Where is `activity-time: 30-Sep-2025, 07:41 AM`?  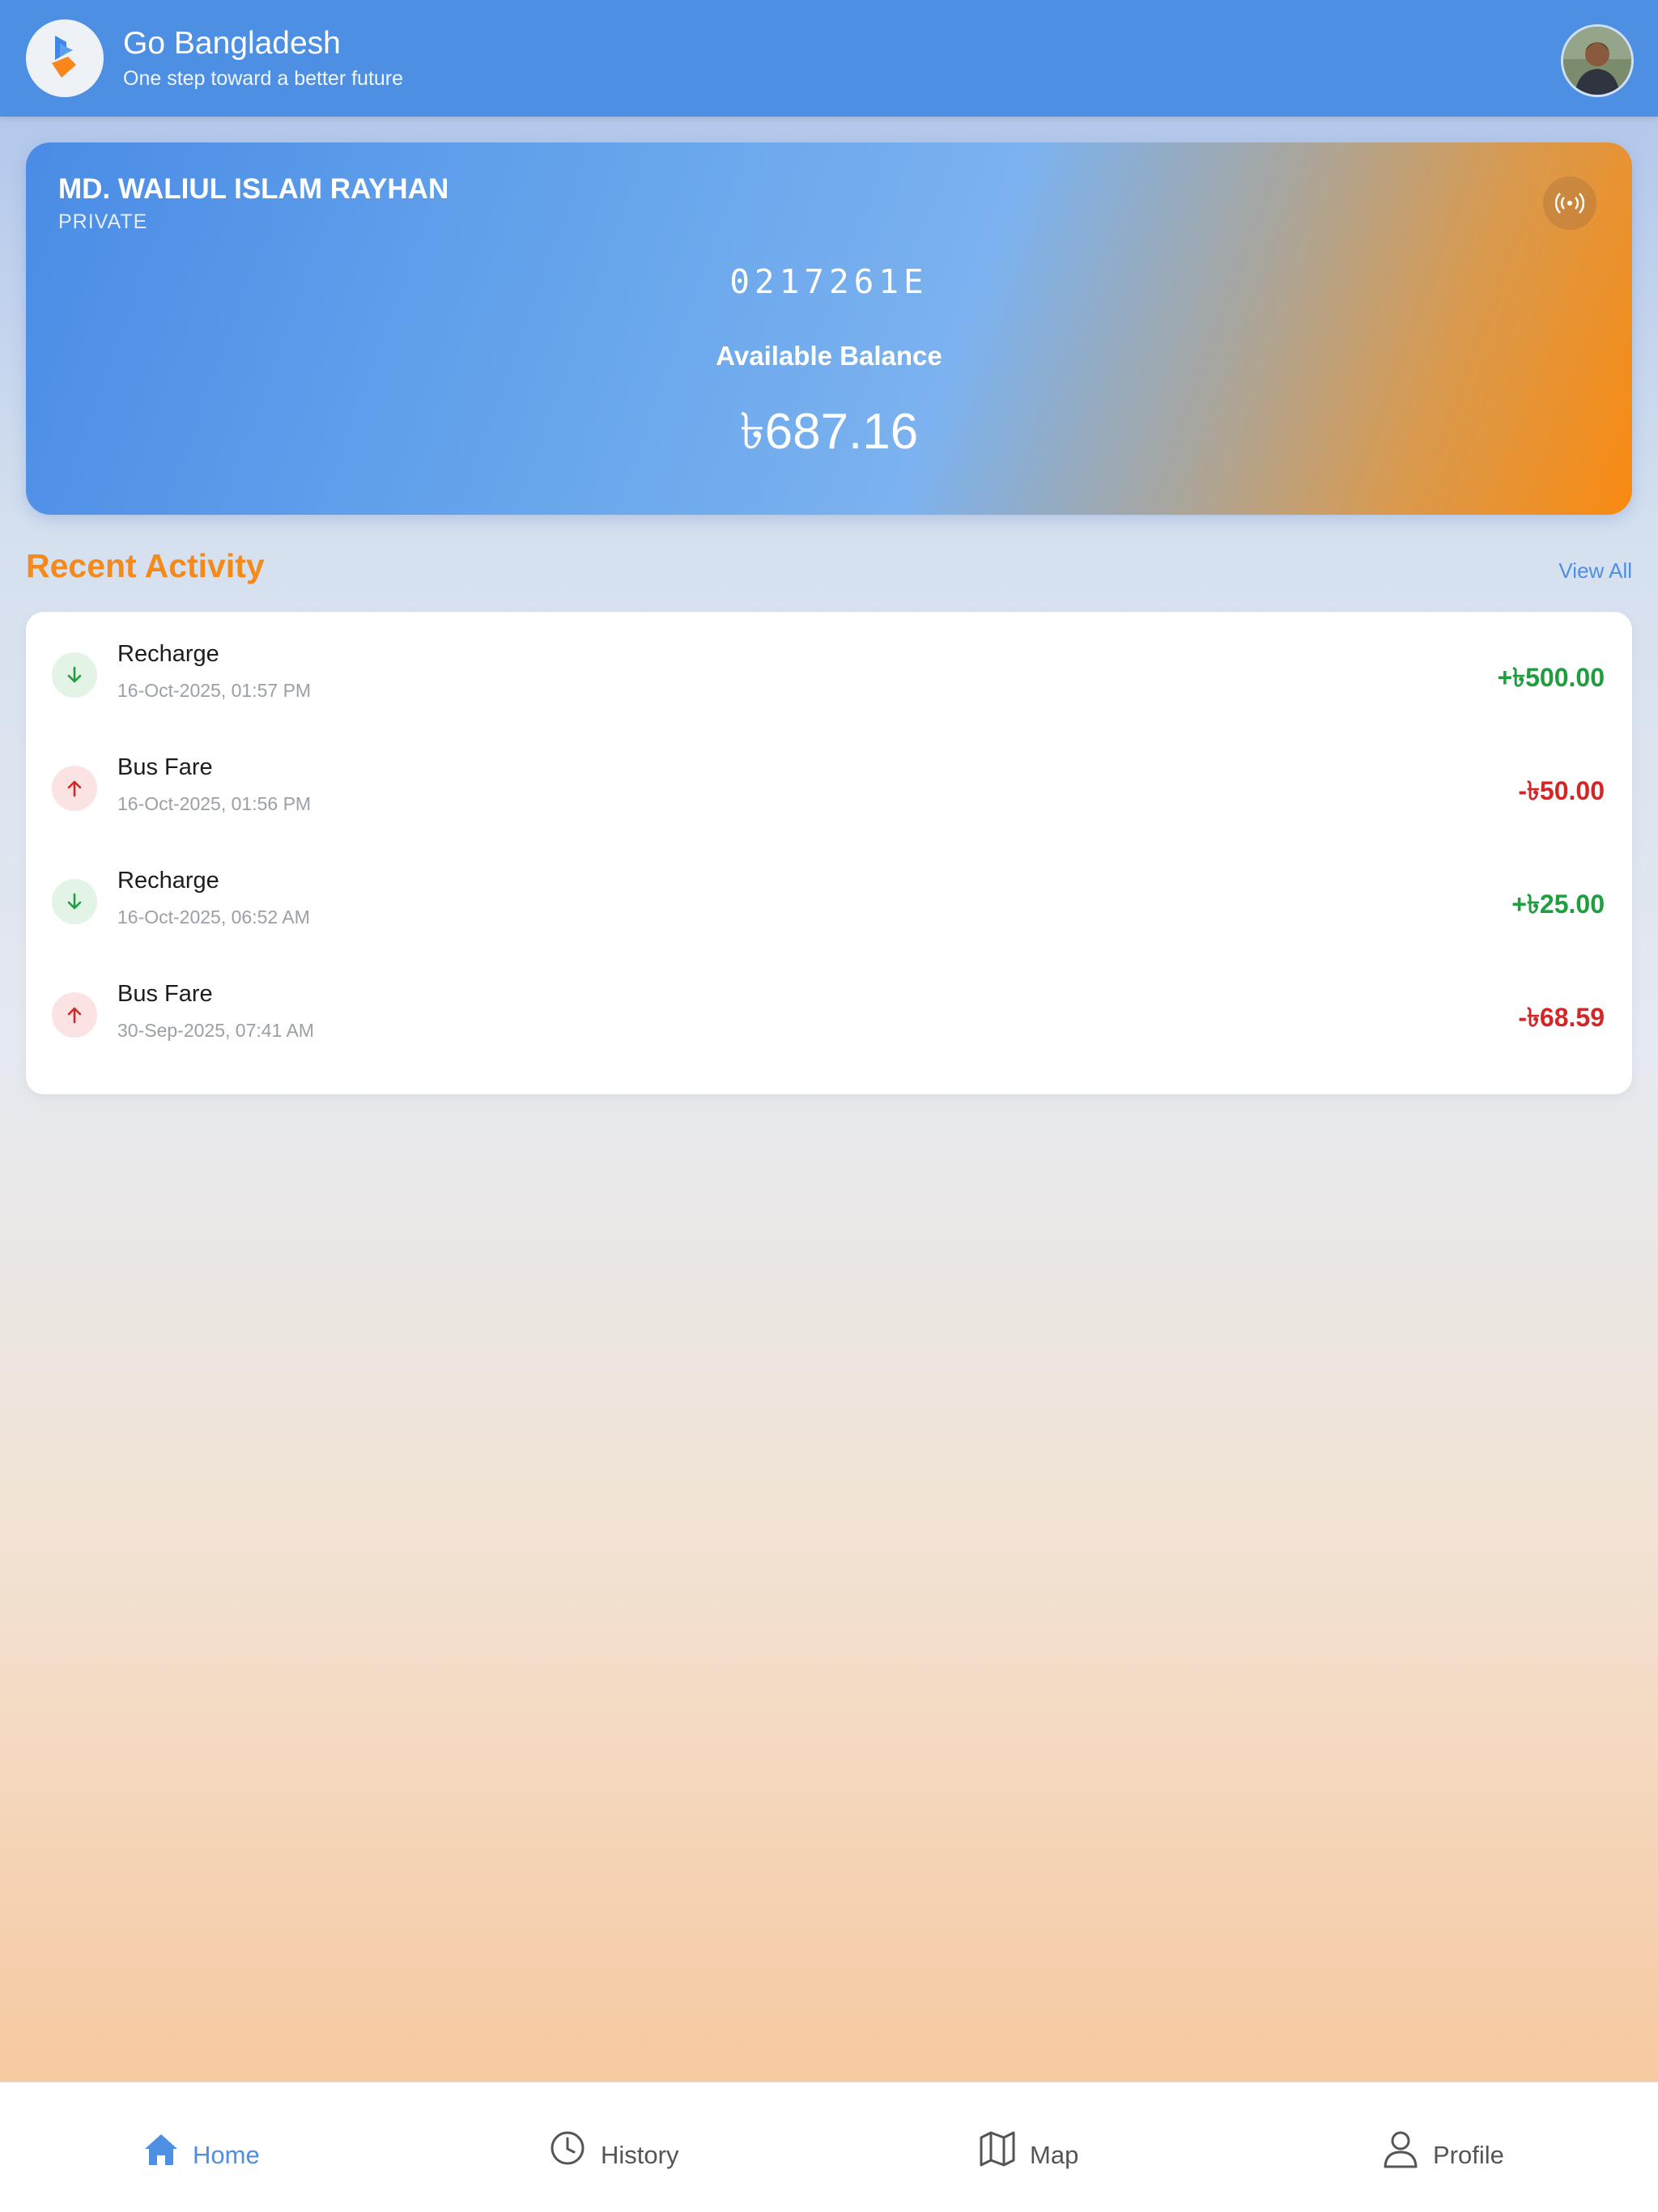
activity-time: 30-Sep-2025, 07:41 AM is located at coordinates (215, 1030).